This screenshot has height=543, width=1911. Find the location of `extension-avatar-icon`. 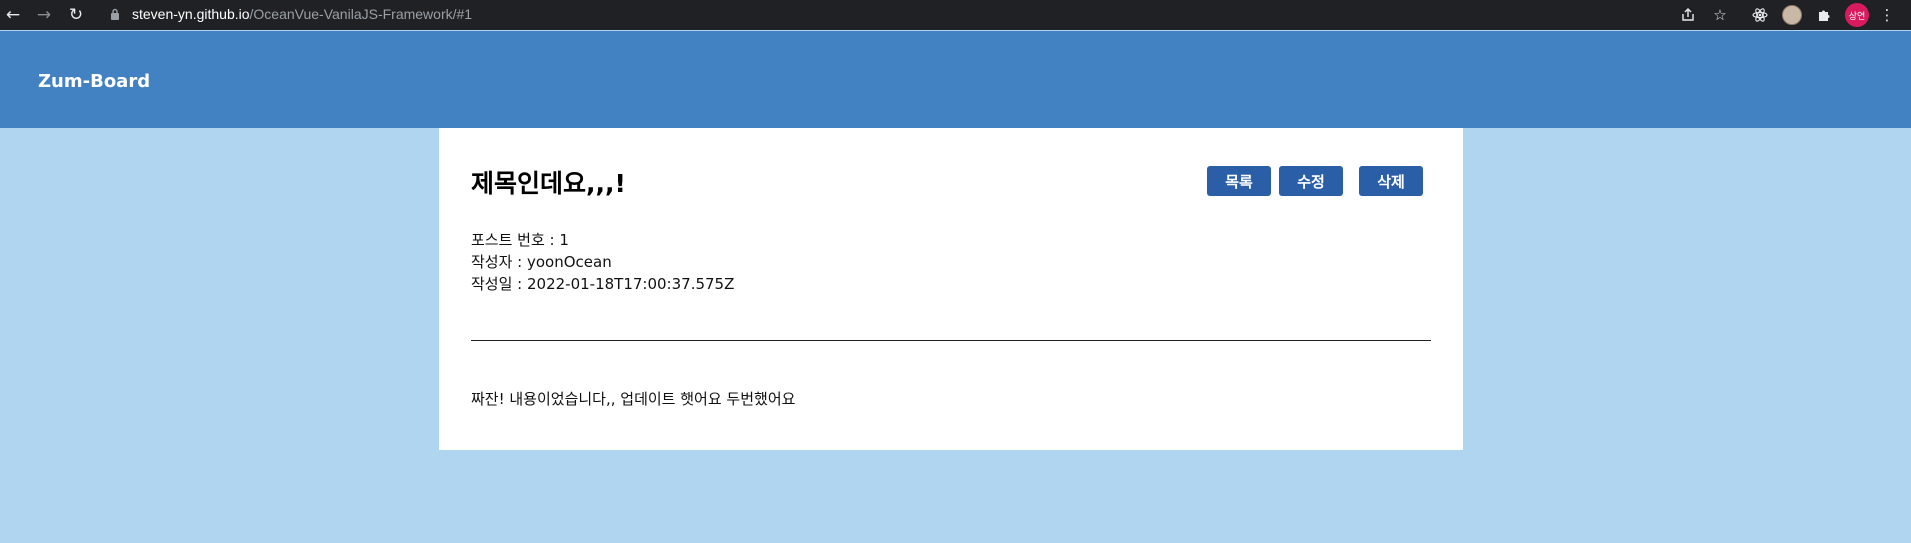

extension-avatar-icon is located at coordinates (1792, 15).